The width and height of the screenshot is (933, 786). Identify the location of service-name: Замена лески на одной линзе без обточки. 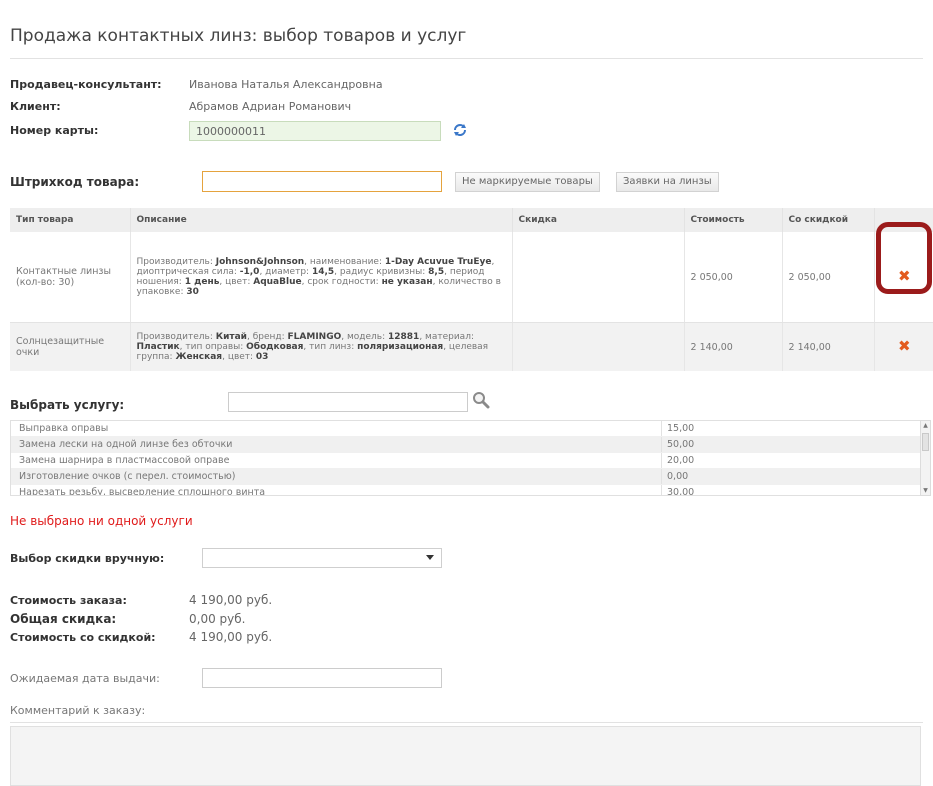
(126, 444).